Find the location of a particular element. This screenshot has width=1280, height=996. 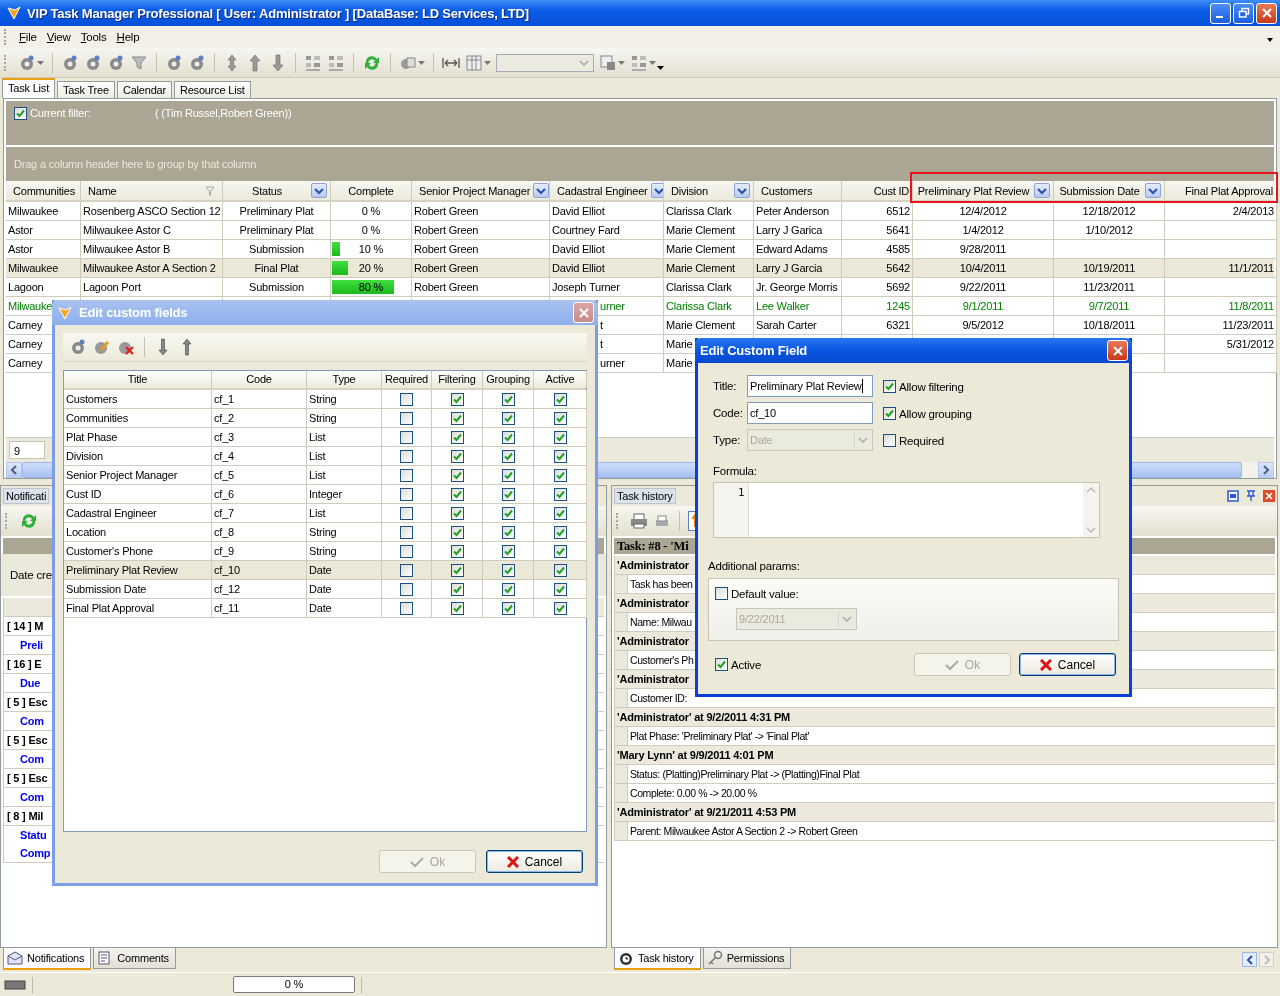

funnel-icon is located at coordinates (139, 62).